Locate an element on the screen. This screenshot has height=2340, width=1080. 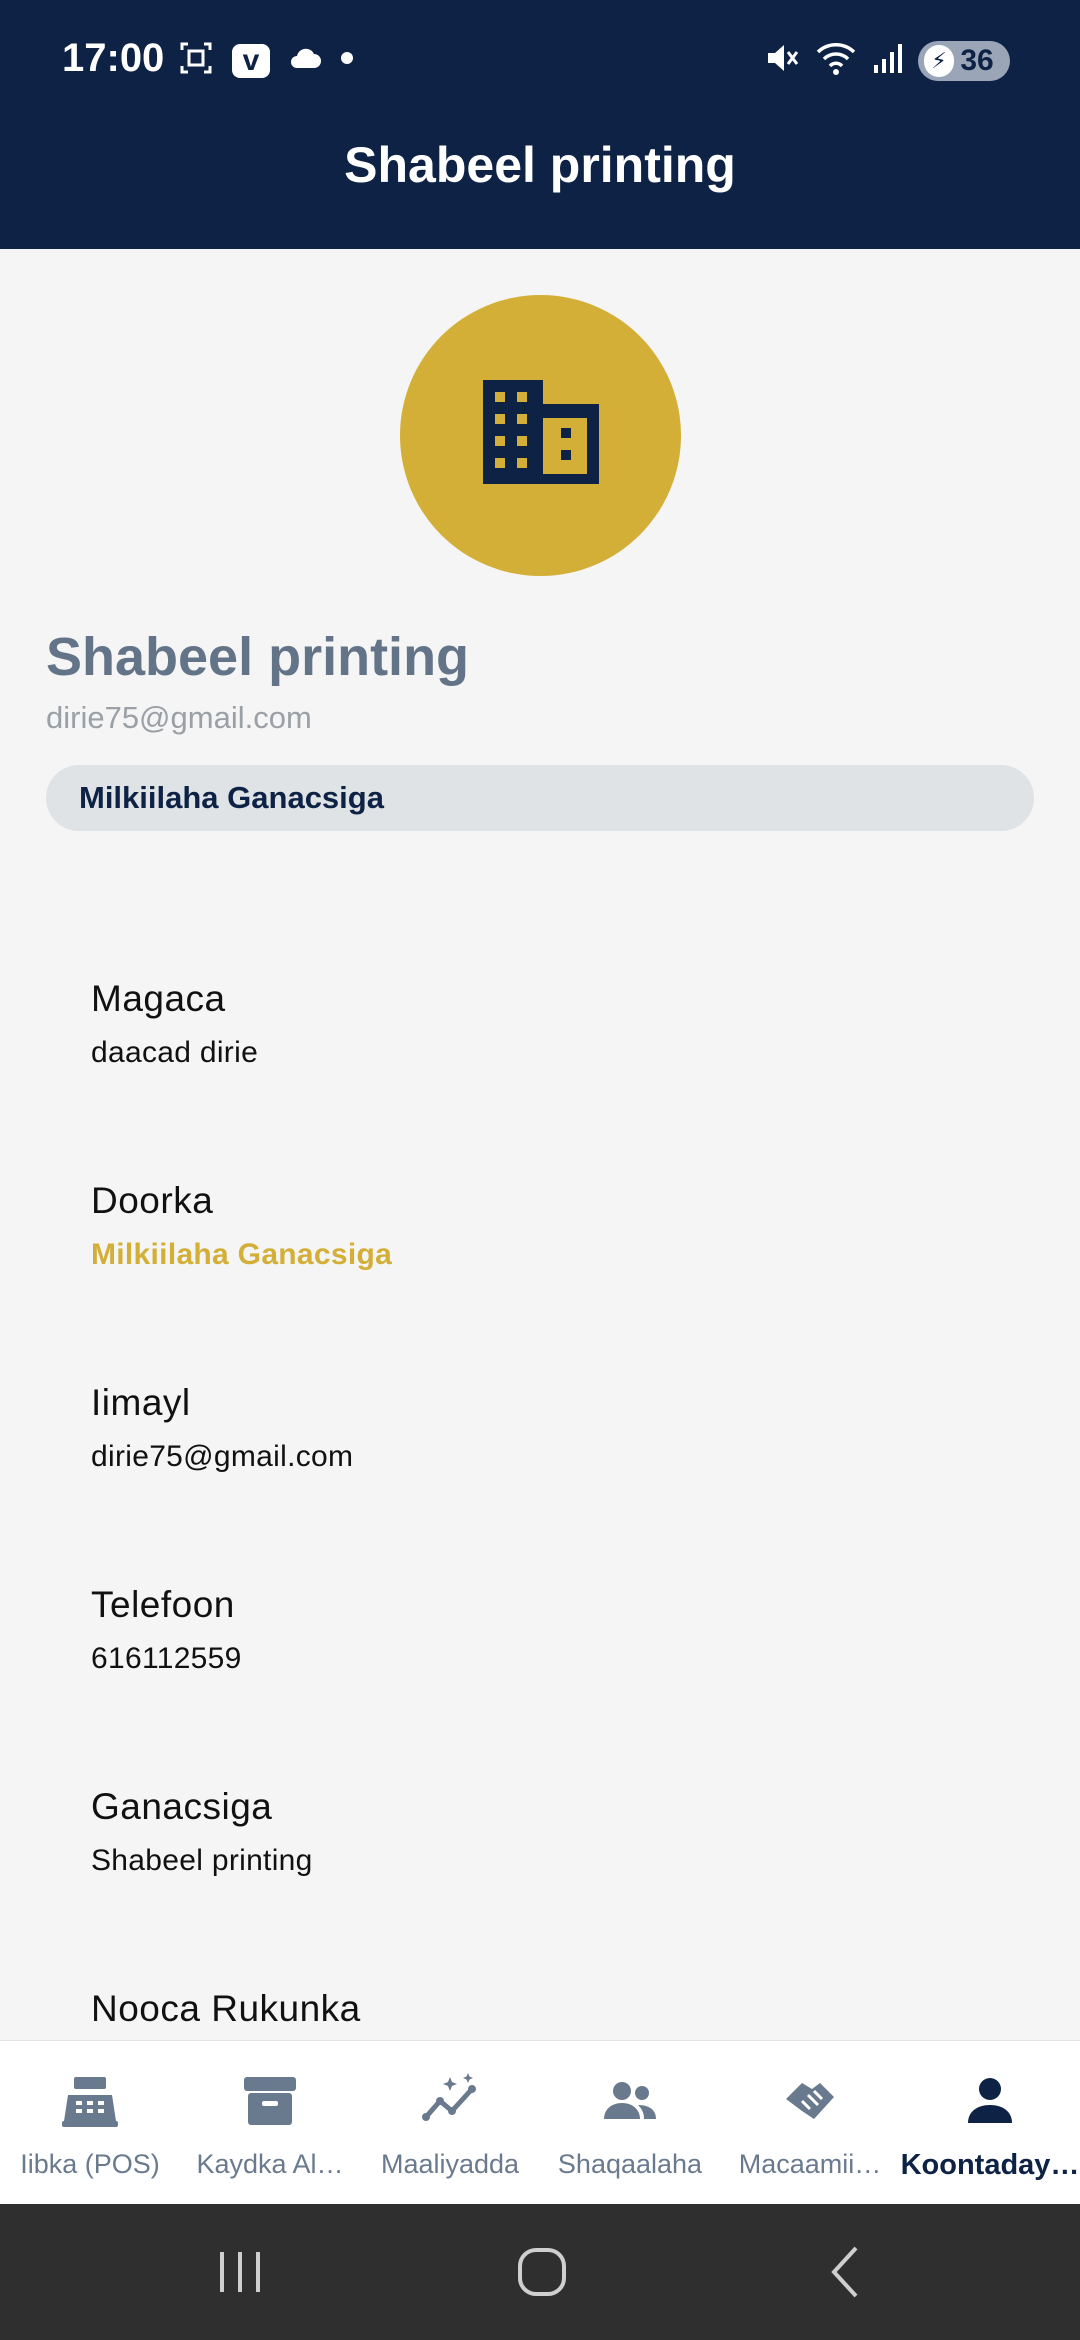
battery-charging-icon: ⚡ 36 is located at coordinates (964, 60).